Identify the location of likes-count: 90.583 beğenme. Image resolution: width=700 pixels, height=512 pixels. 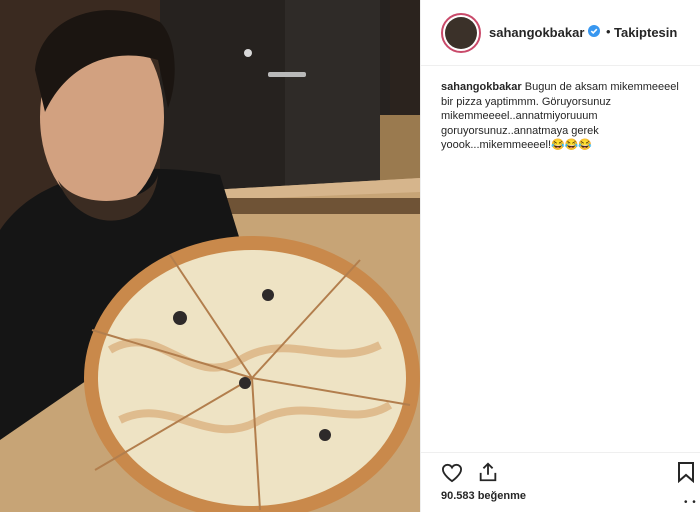
(483, 496).